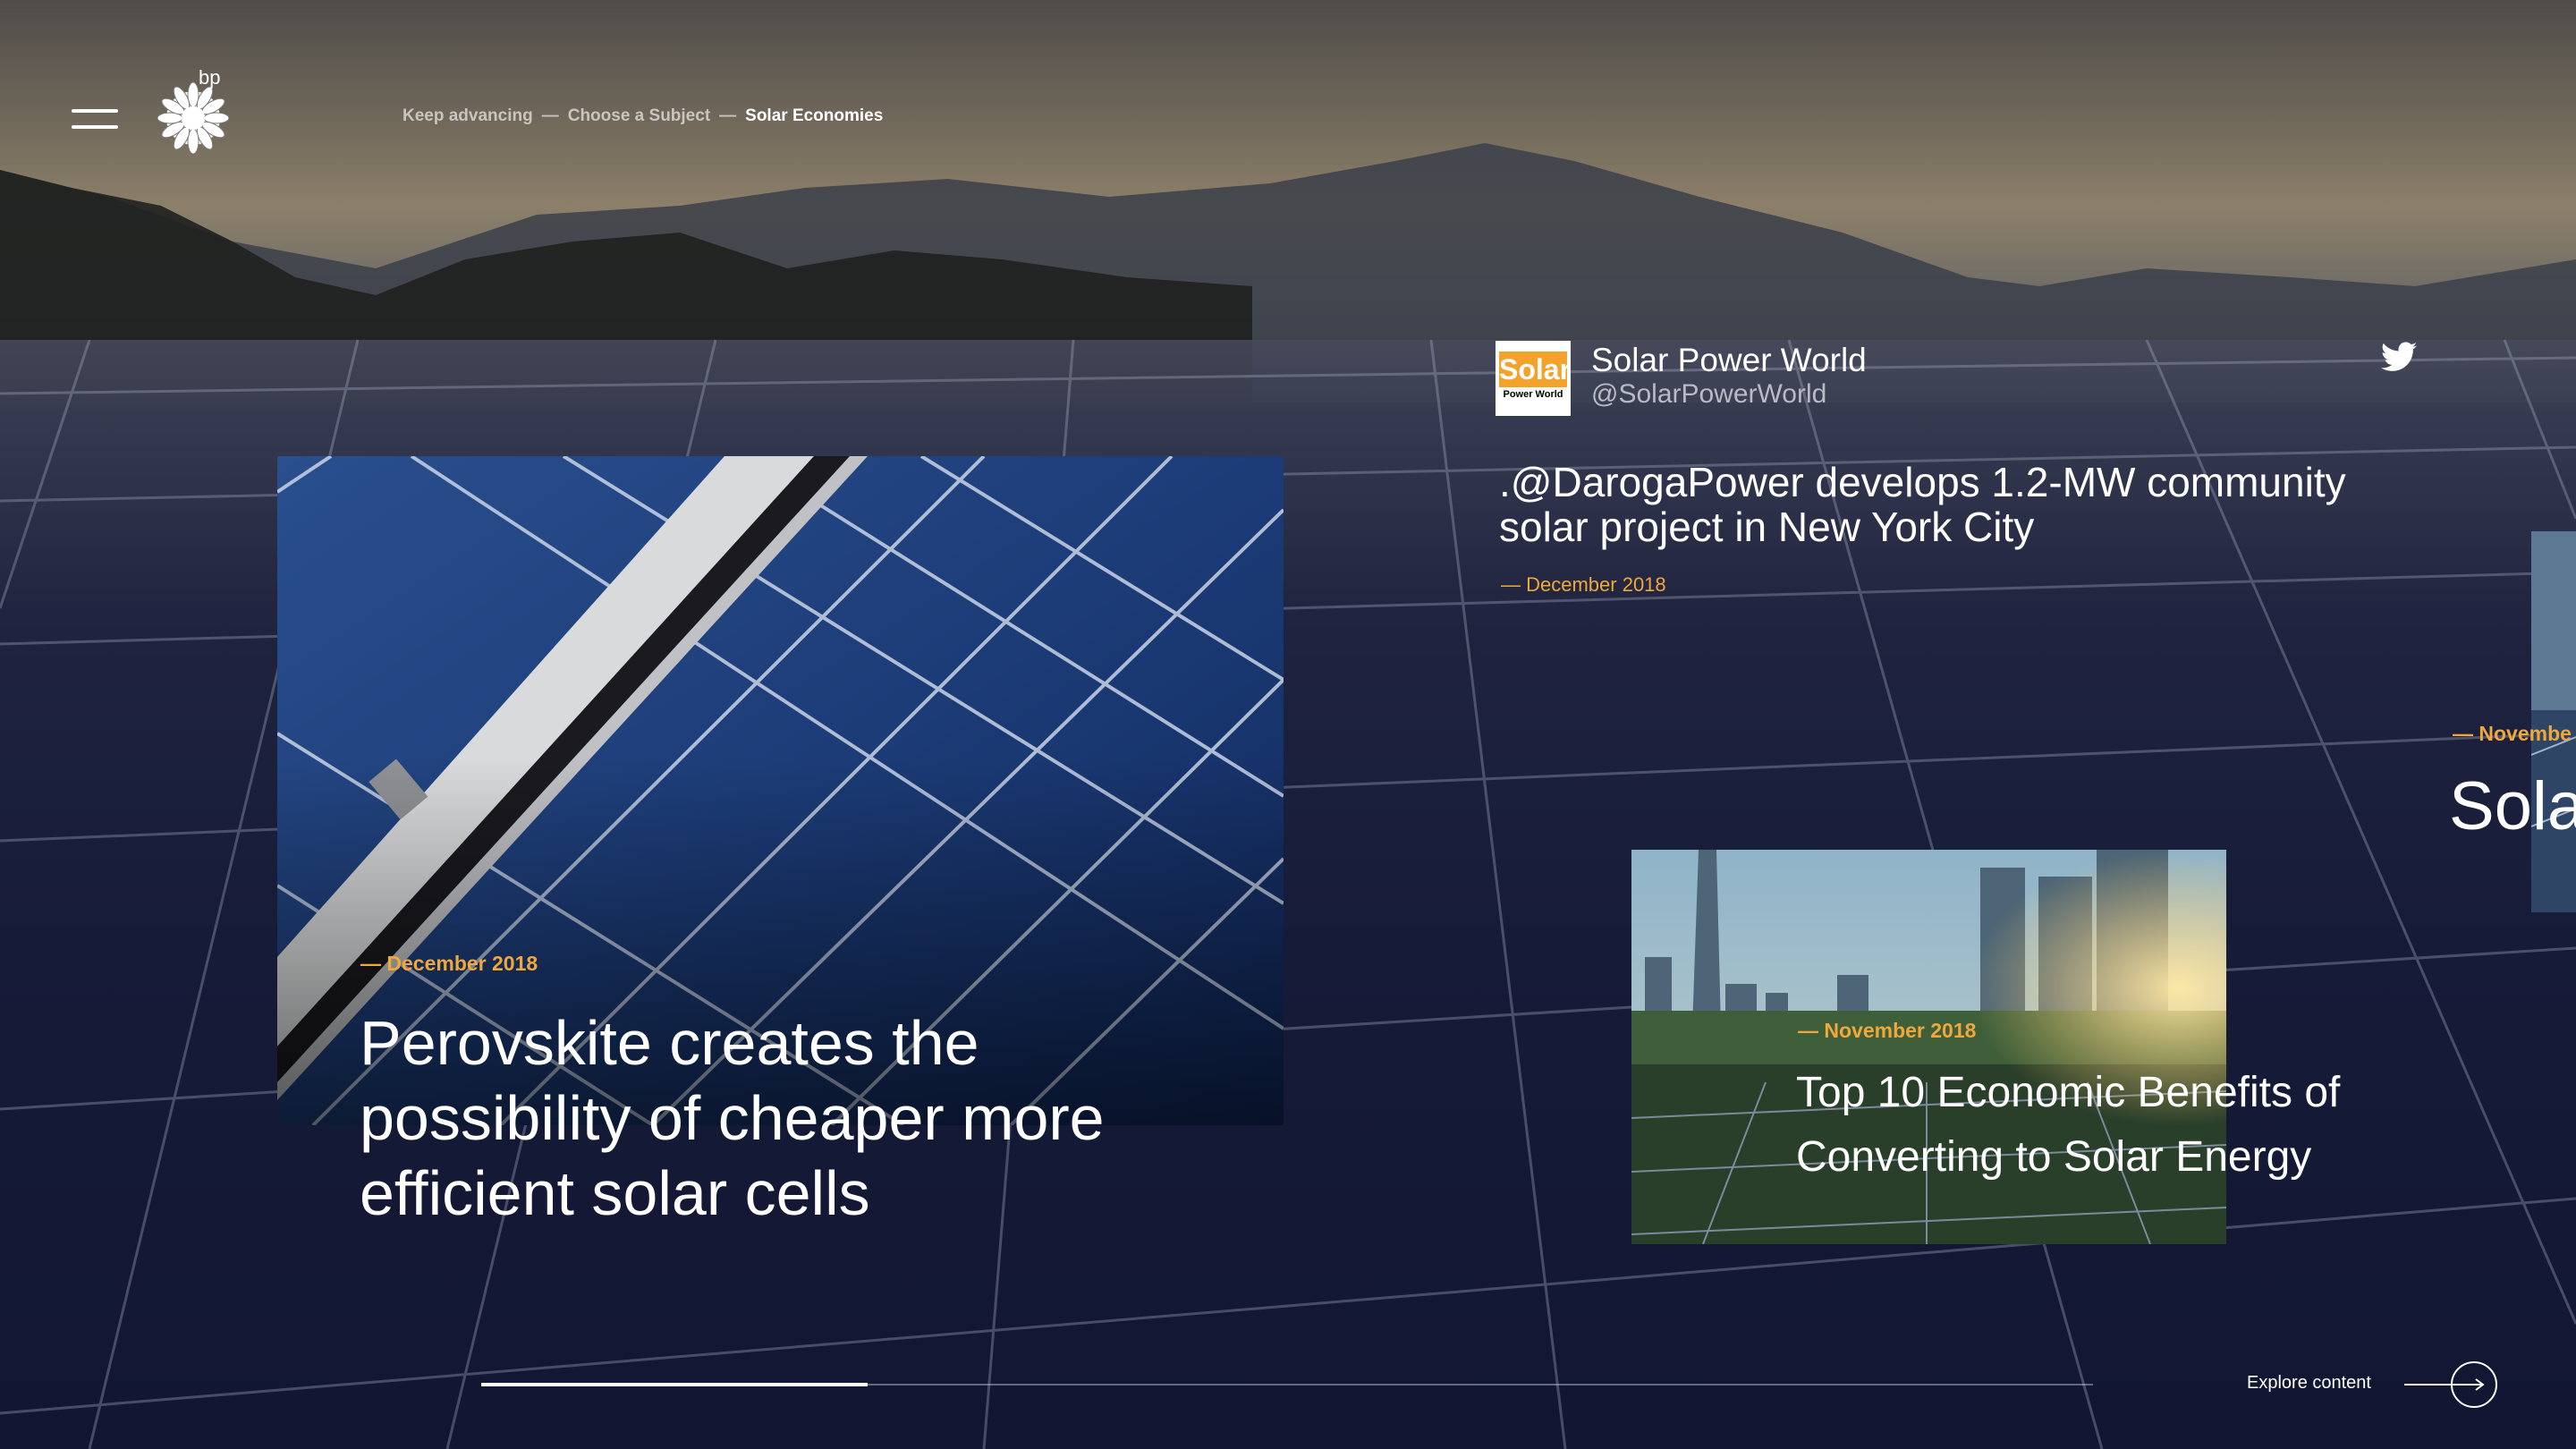 The image size is (2576, 1449). I want to click on scroll-progress-fill, so click(675, 1384).